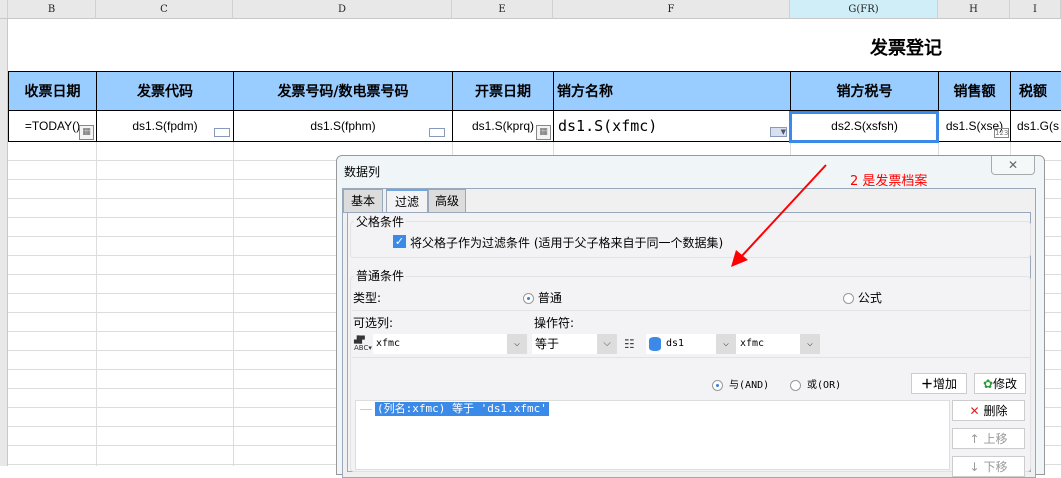 This screenshot has width=1061, height=478. What do you see at coordinates (889, 181) in the screenshot?
I see `annotation-text: 2 是发票档案` at bounding box center [889, 181].